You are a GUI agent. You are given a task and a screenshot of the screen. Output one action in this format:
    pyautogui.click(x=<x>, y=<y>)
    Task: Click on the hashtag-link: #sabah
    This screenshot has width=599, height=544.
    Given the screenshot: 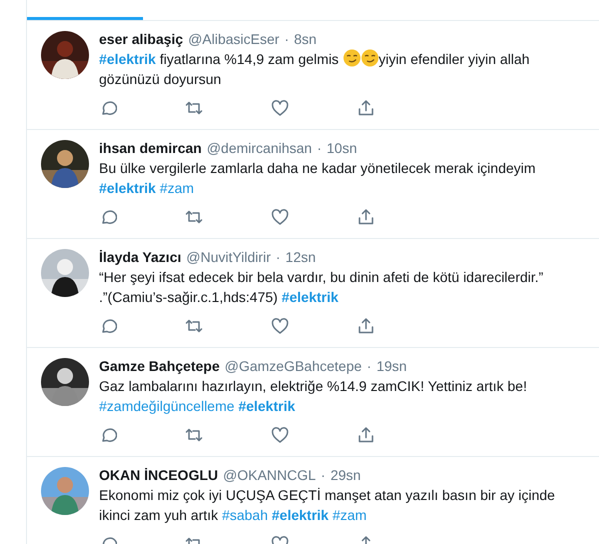 What is the action you would take?
    pyautogui.click(x=245, y=515)
    